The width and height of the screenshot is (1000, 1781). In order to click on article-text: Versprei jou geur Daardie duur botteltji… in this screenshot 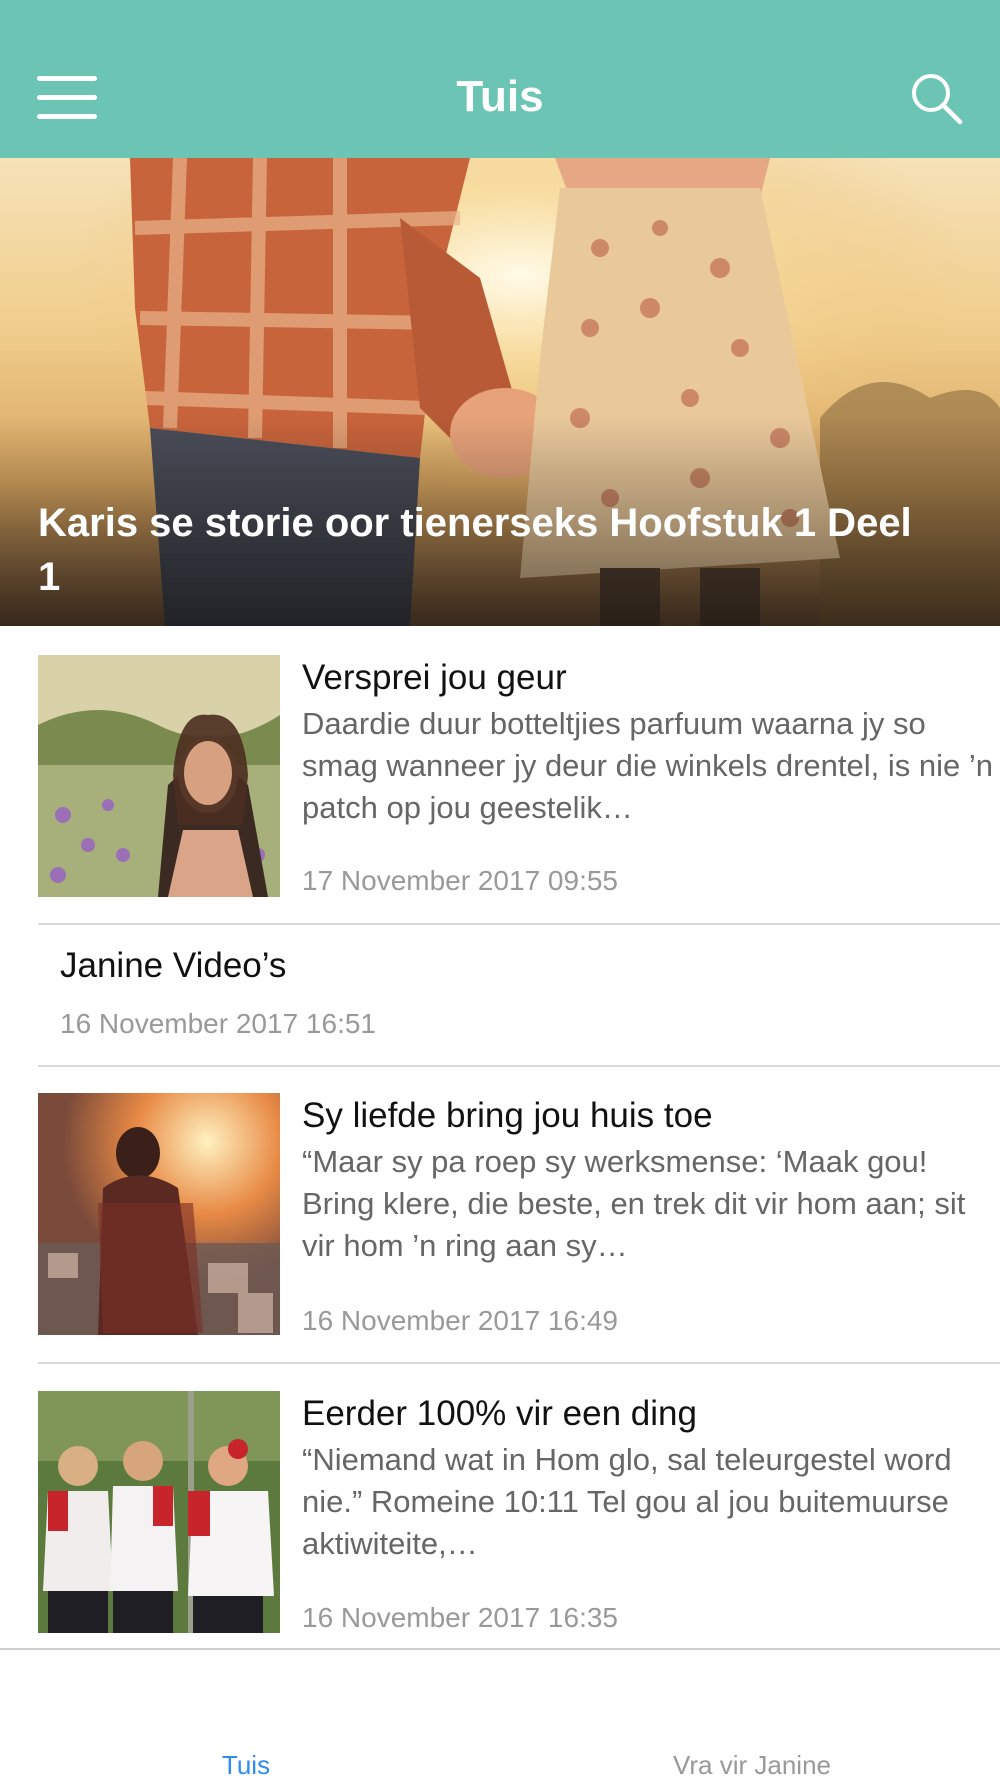, I will do `click(651, 742)`.